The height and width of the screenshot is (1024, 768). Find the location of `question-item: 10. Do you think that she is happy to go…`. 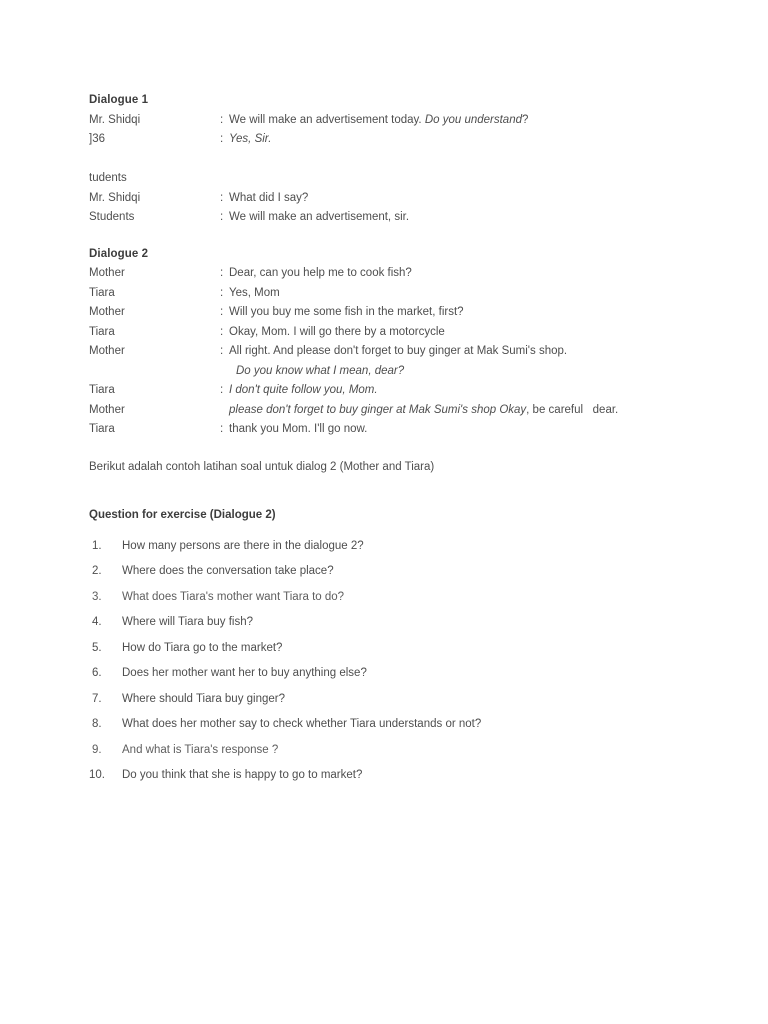

question-item: 10. Do you think that she is happy to go… is located at coordinates (389, 776).